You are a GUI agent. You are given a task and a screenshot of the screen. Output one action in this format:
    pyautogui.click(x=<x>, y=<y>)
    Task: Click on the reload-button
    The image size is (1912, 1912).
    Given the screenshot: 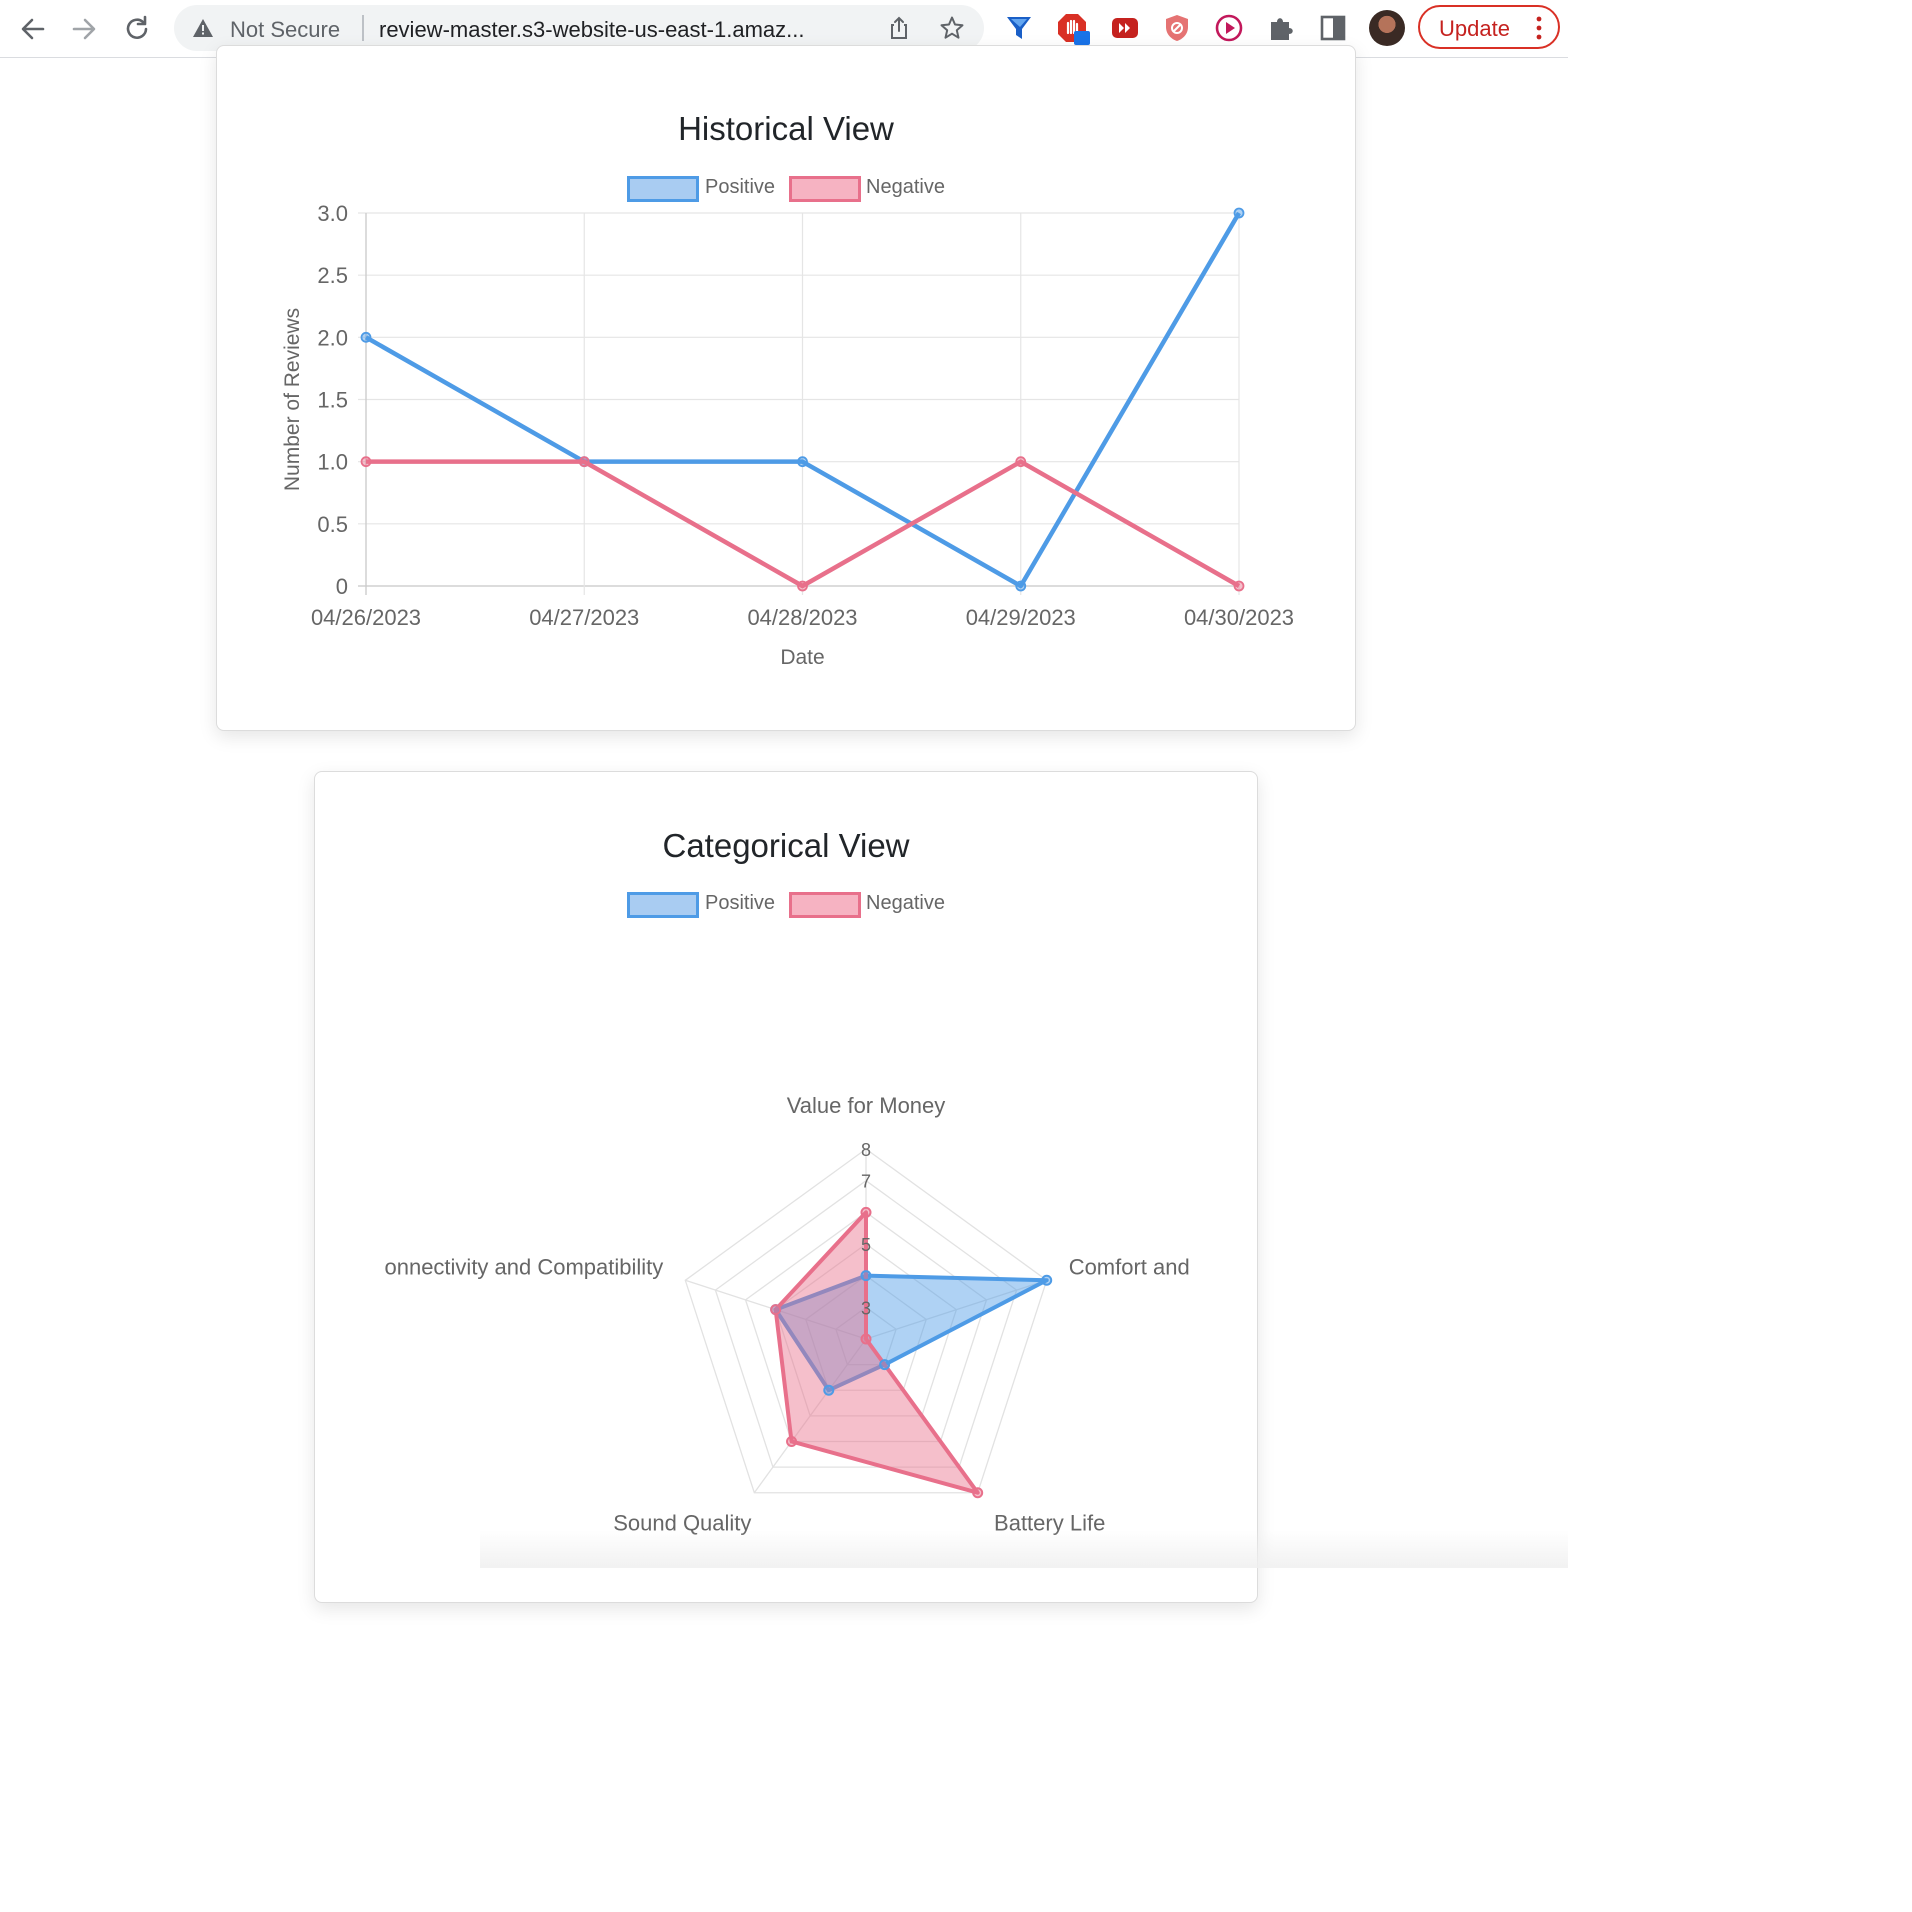 What is the action you would take?
    pyautogui.click(x=137, y=29)
    